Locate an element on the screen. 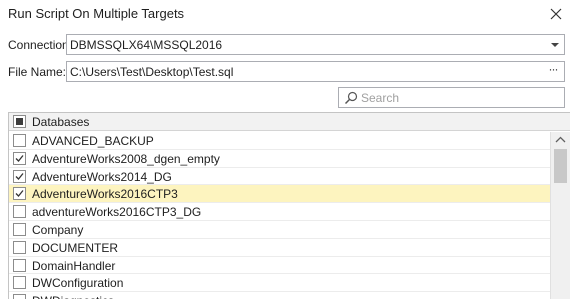 This screenshot has height=299, width=570. database-row: DomainHandler is located at coordinates (279, 265).